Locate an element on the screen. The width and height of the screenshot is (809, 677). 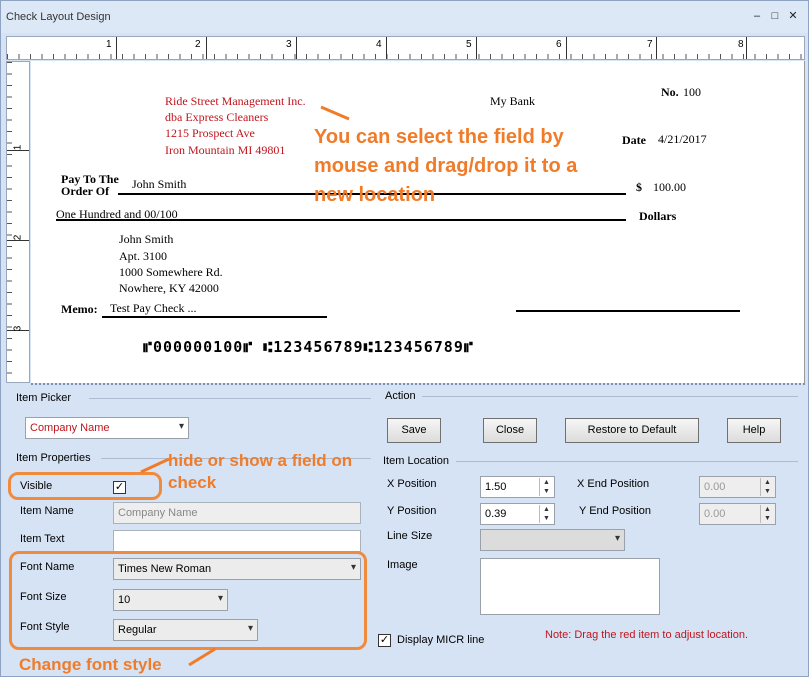
item-location-label: Item Location is located at coordinates (416, 461).